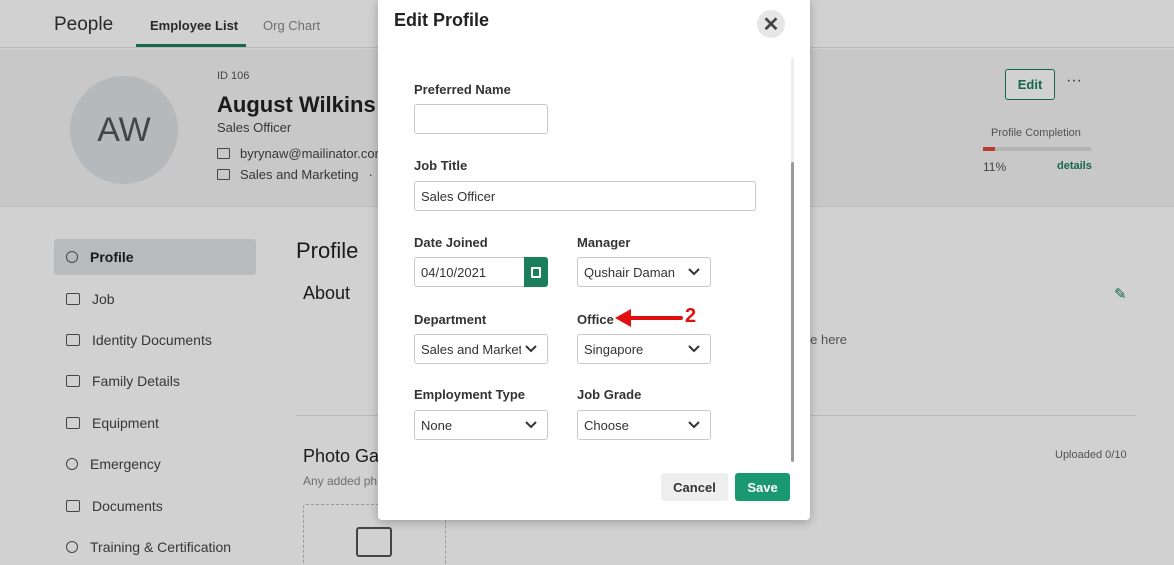 This screenshot has height=565, width=1174. I want to click on job-grade-select: Choose, so click(644, 425).